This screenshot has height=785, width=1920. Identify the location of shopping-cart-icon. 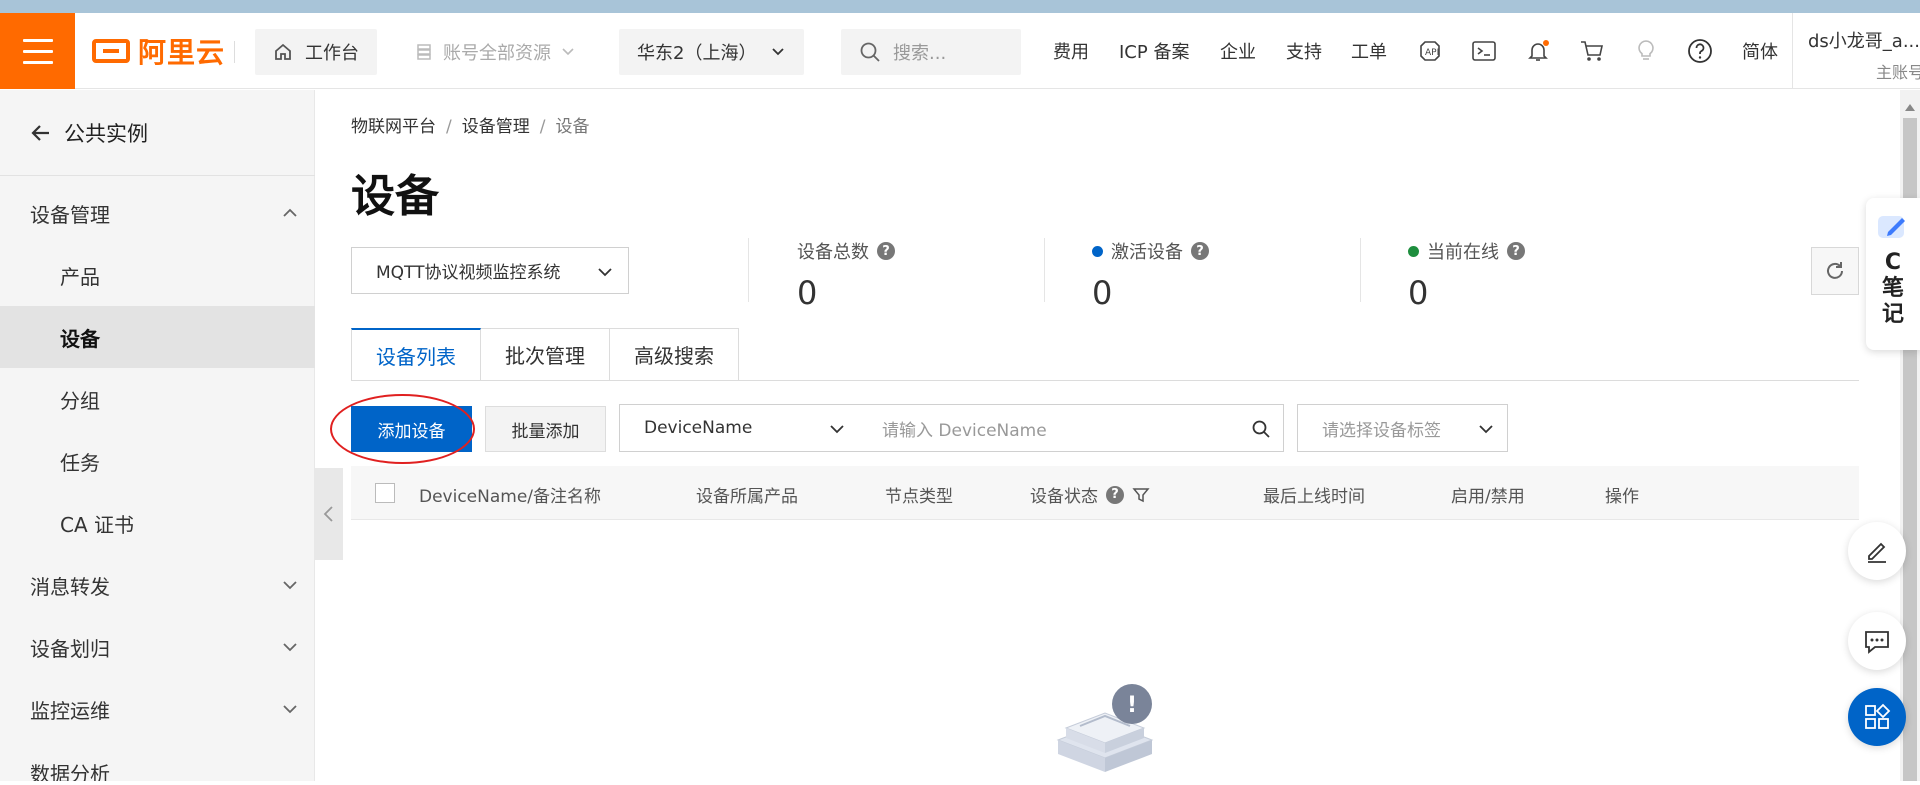
(1592, 51).